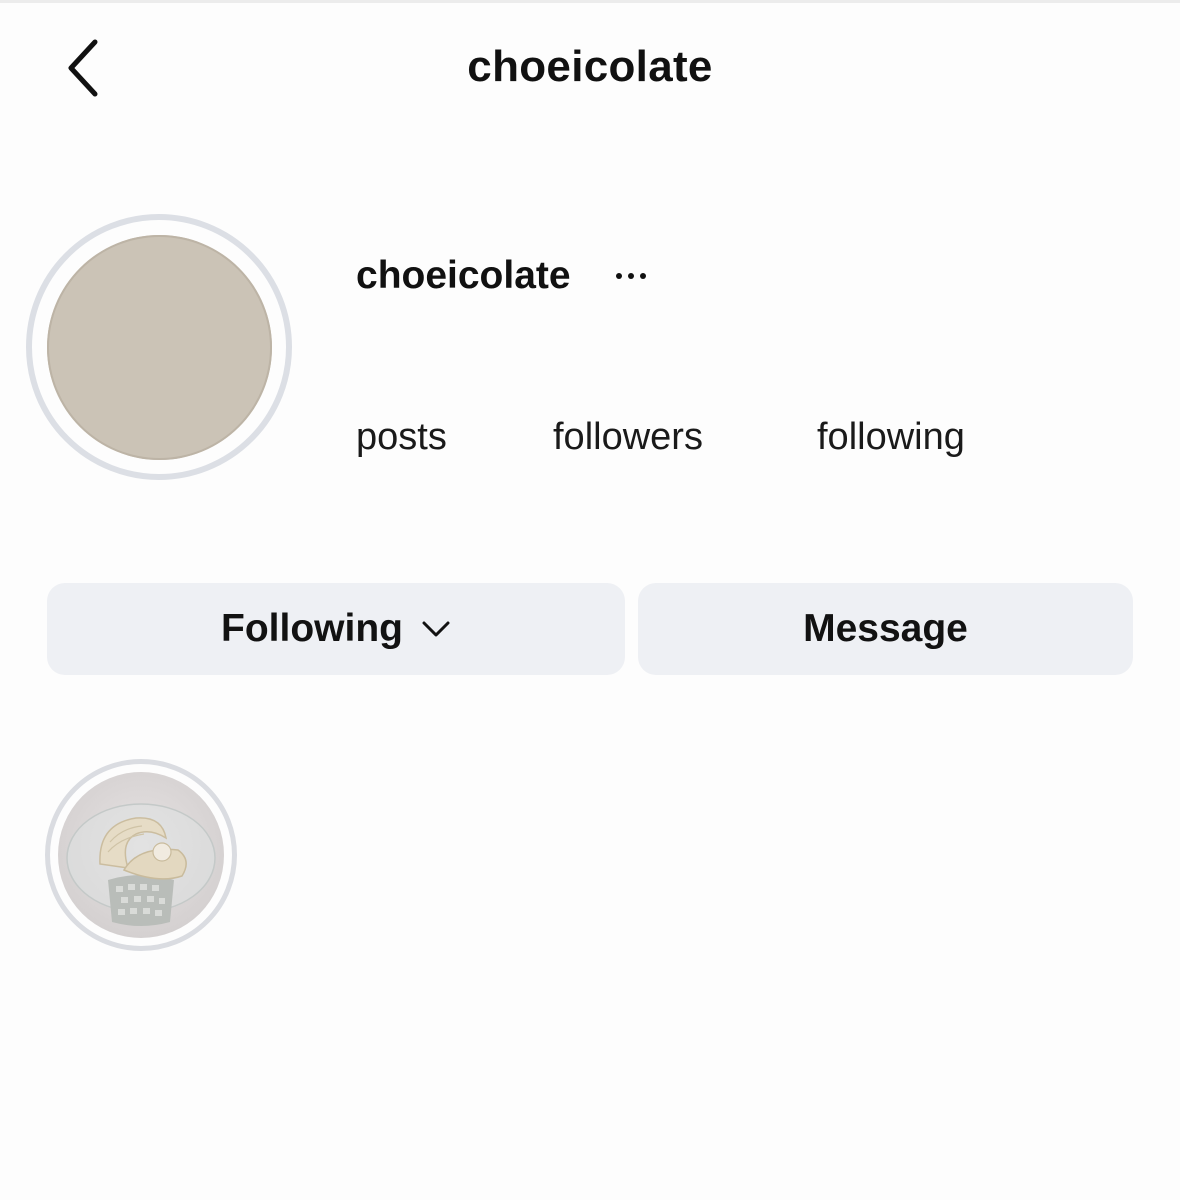 This screenshot has height=1200, width=1180. Describe the element at coordinates (159, 347) in the screenshot. I see `avatar` at that location.